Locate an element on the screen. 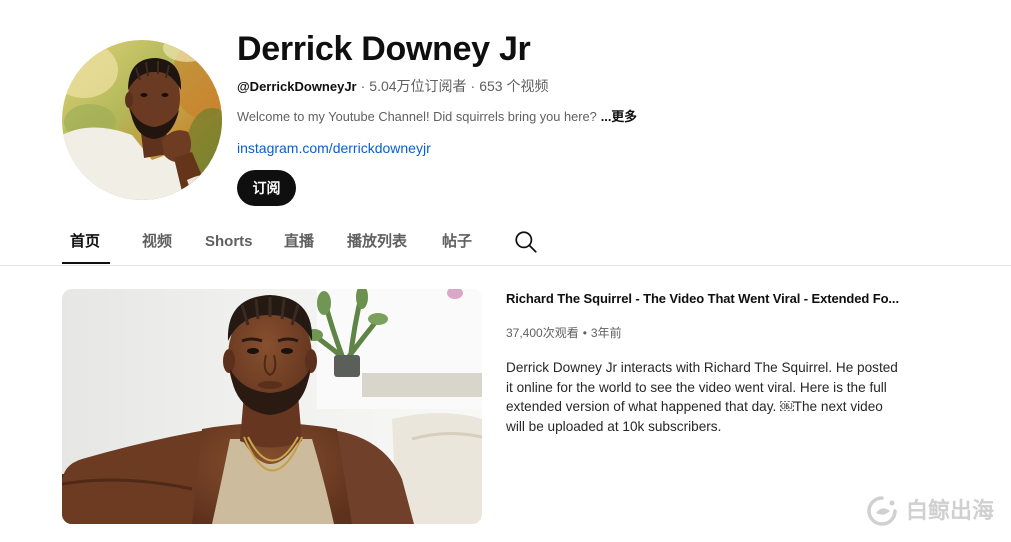 This screenshot has height=542, width=1011. tabs-divider is located at coordinates (505, 265).